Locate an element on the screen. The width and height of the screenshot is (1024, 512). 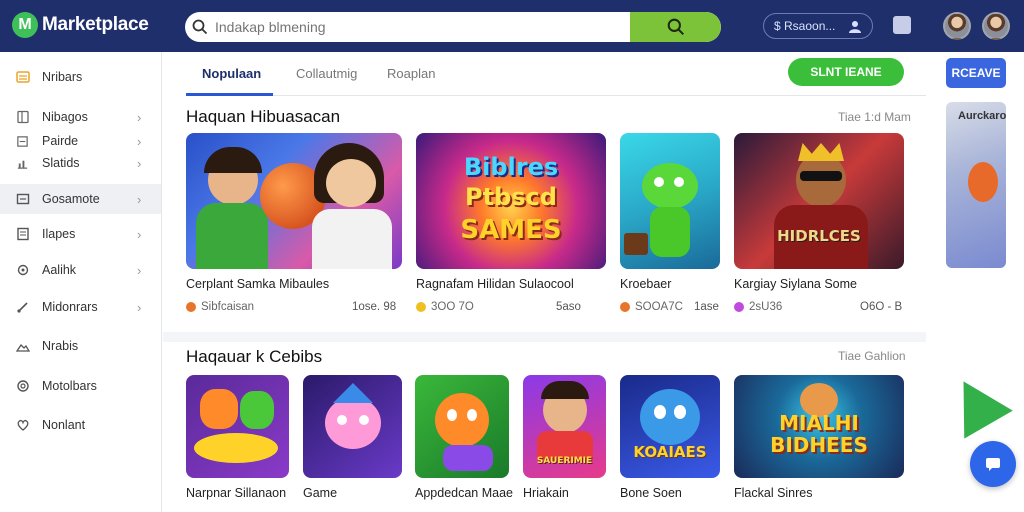
sidebar-item-label: Nonlant is located at coordinates (64, 425).